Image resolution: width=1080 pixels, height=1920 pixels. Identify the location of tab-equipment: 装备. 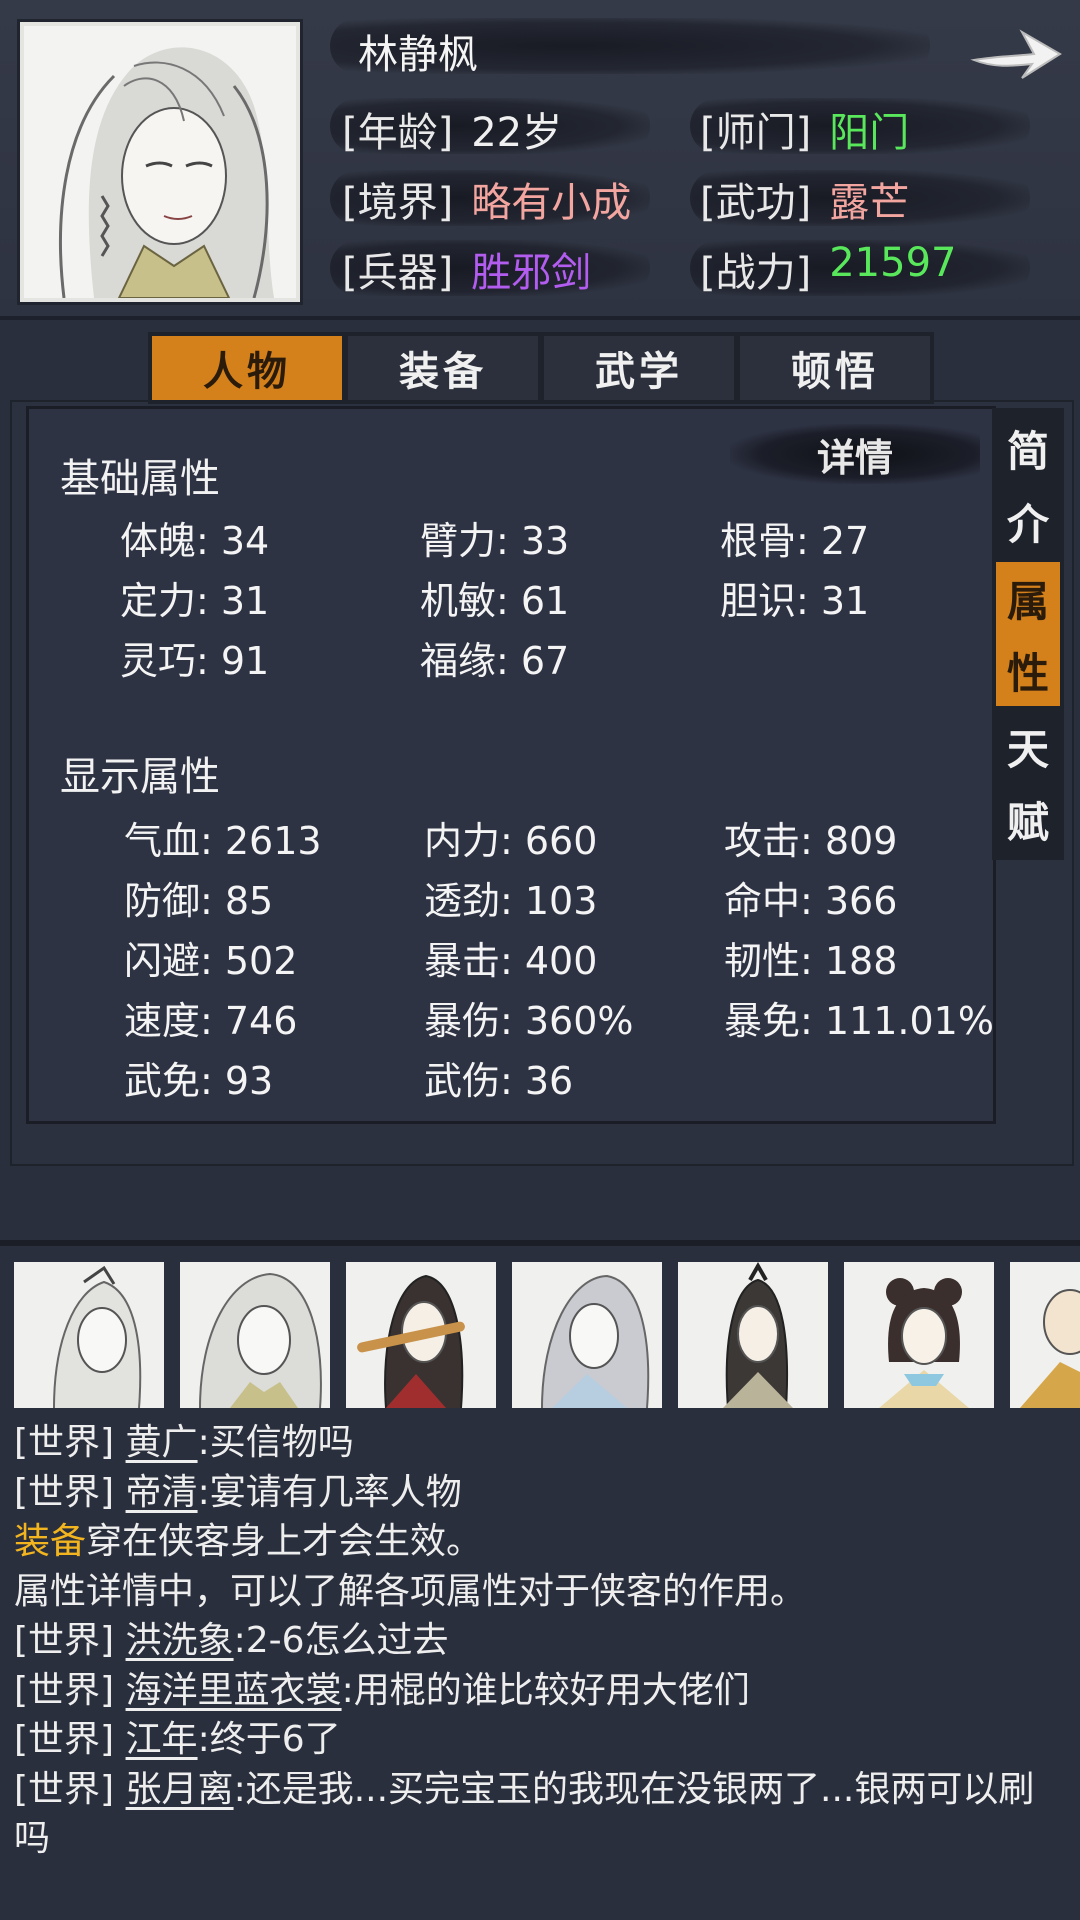
(443, 368).